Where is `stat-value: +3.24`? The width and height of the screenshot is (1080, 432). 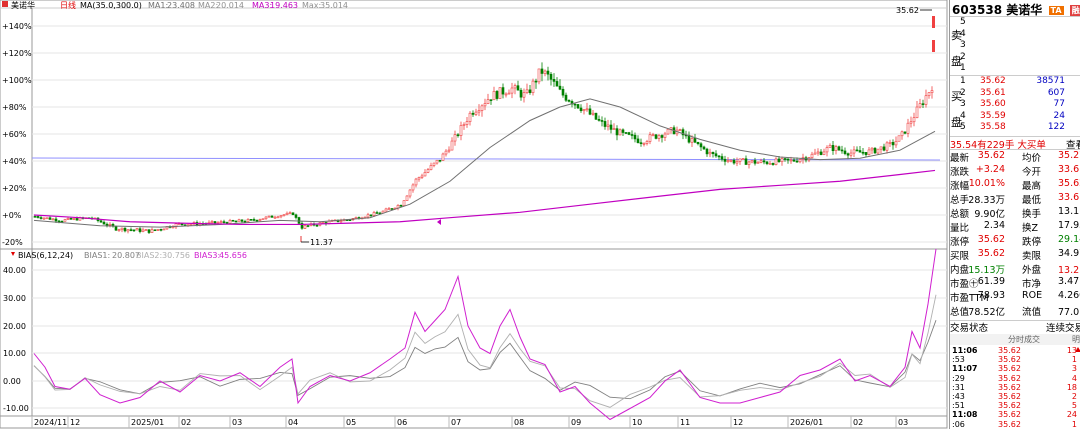 stat-value: +3.24 is located at coordinates (990, 169).